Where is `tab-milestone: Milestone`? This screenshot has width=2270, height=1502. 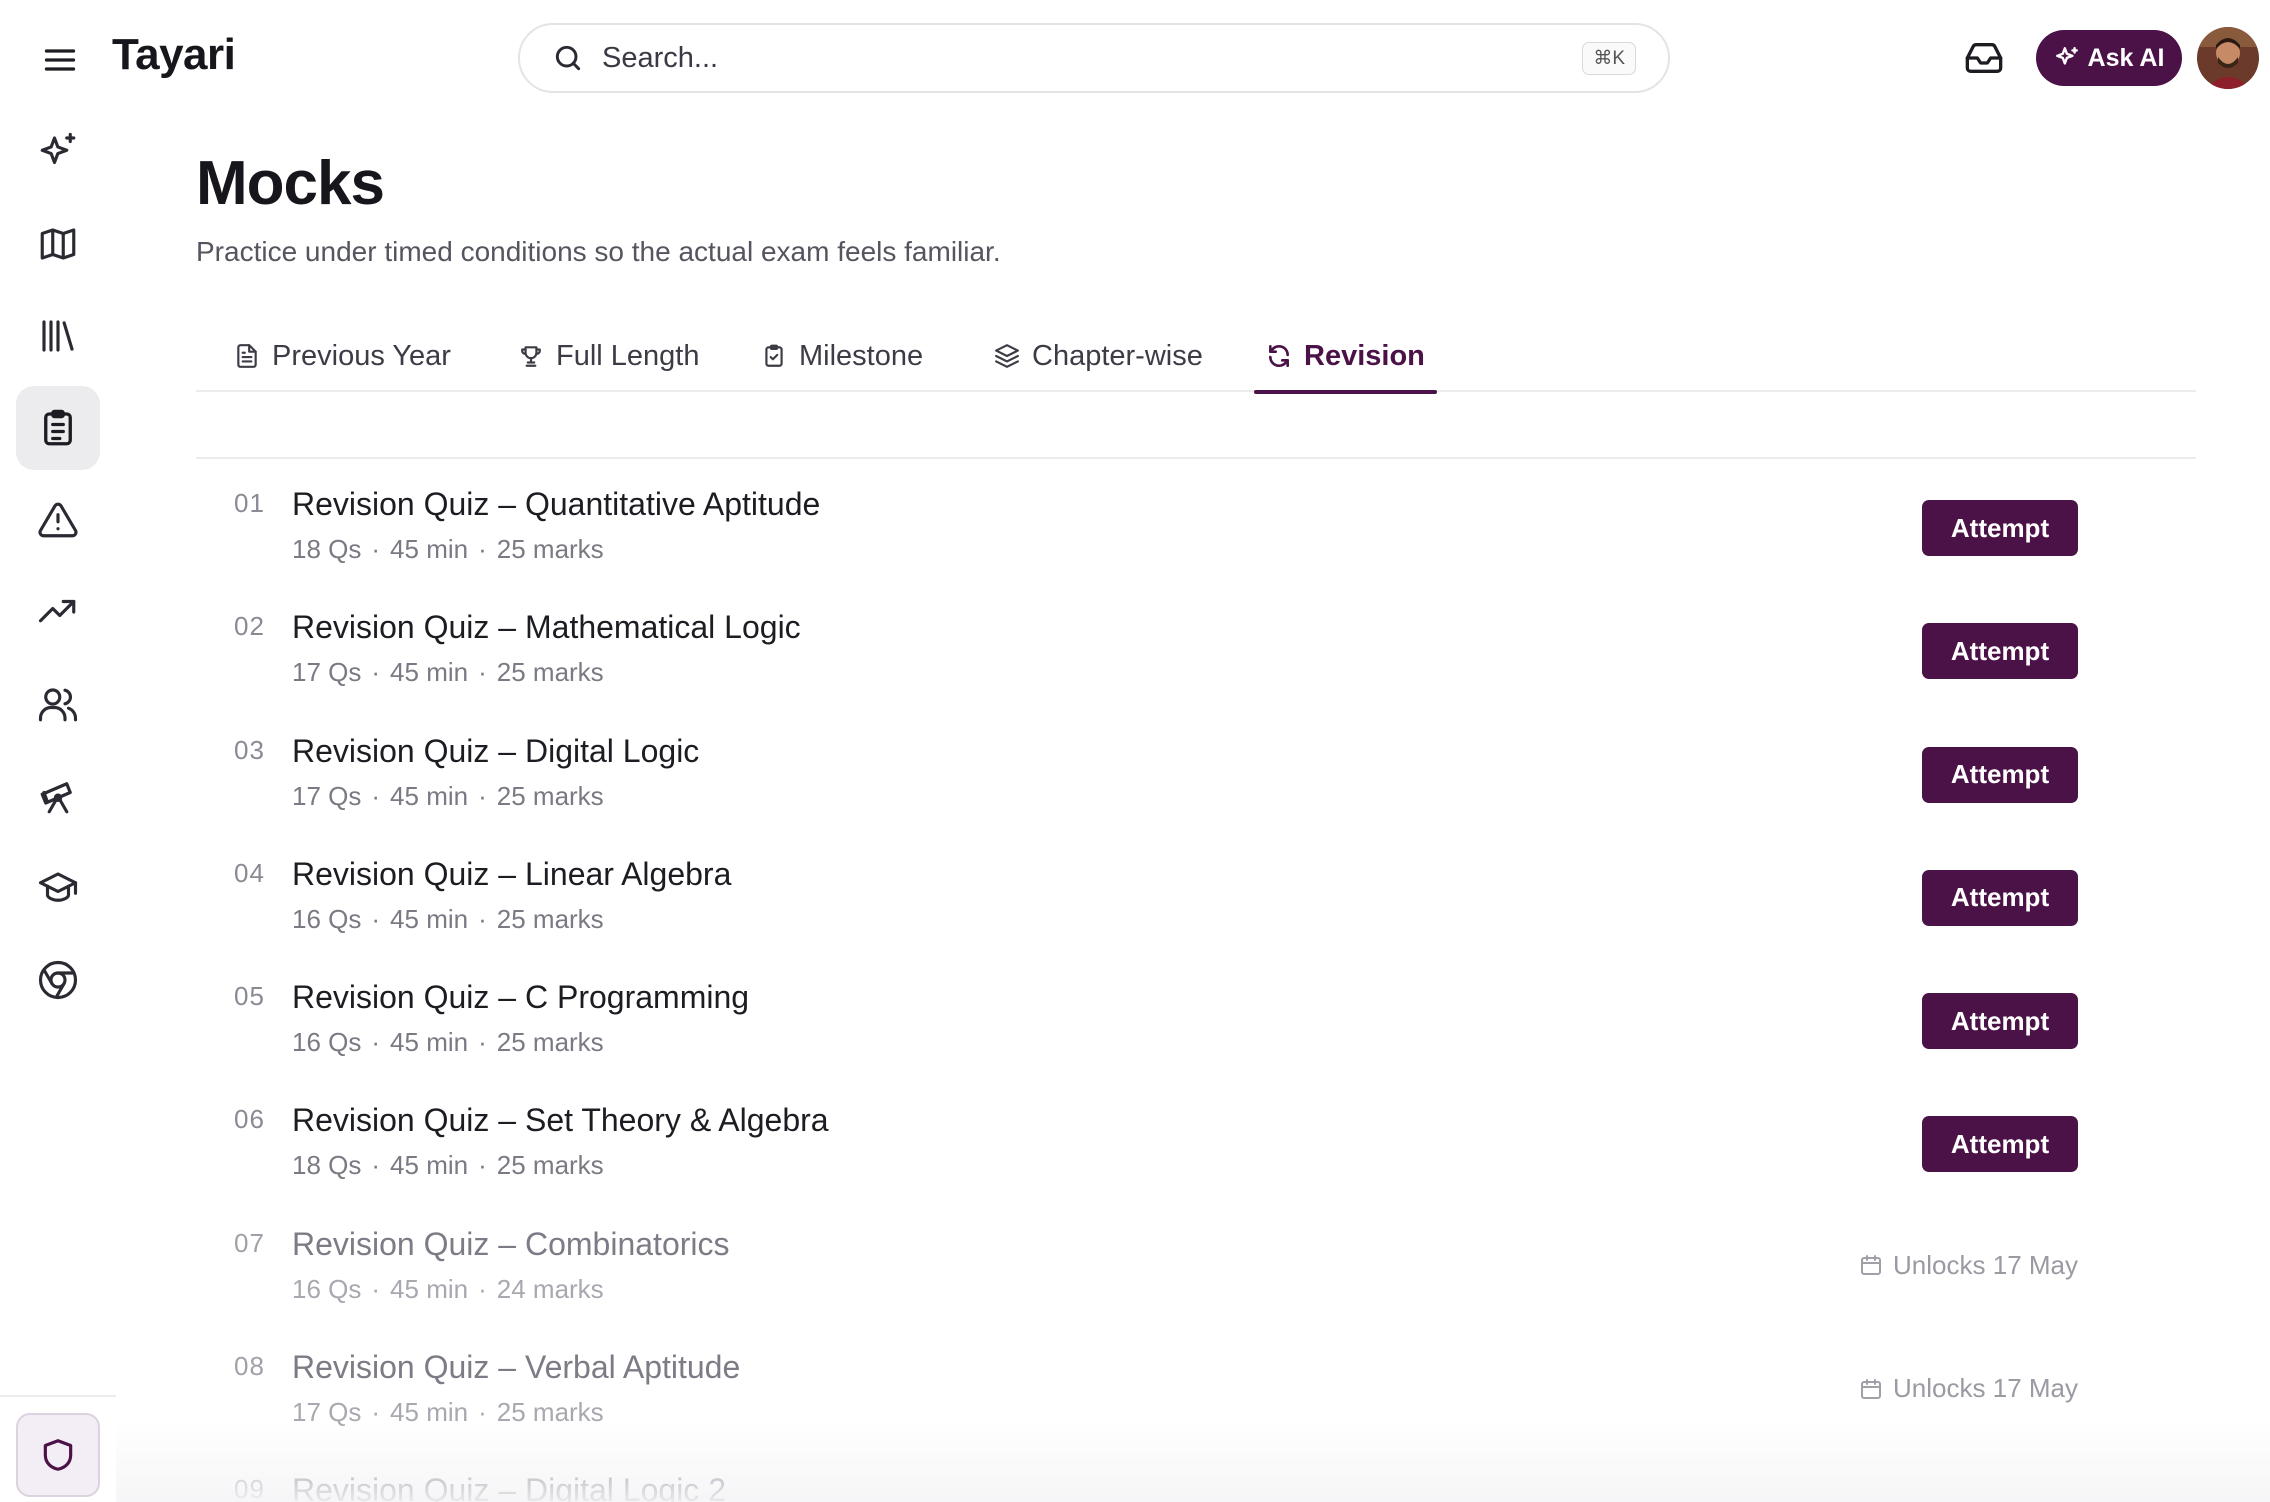
tab-milestone: Milestone is located at coordinates (842, 356).